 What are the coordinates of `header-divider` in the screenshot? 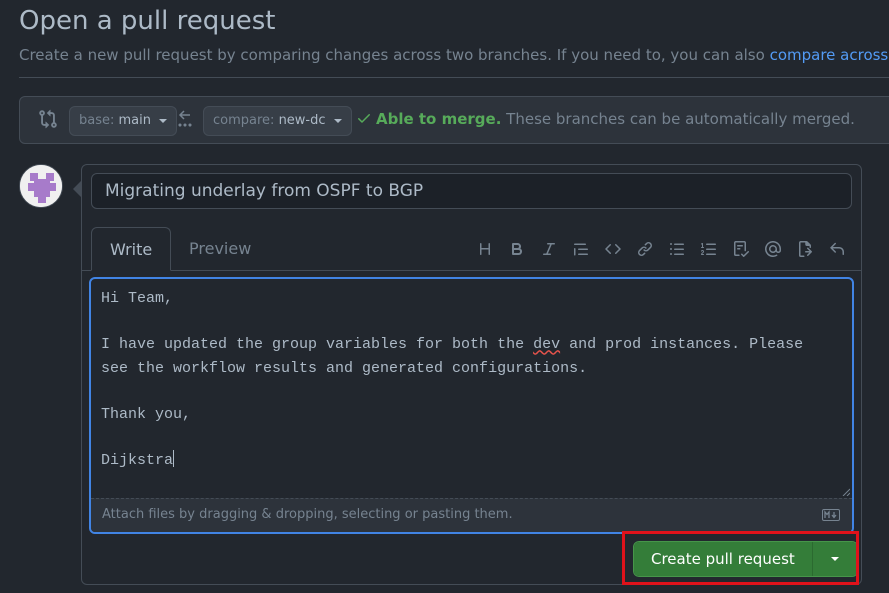 It's located at (454, 77).